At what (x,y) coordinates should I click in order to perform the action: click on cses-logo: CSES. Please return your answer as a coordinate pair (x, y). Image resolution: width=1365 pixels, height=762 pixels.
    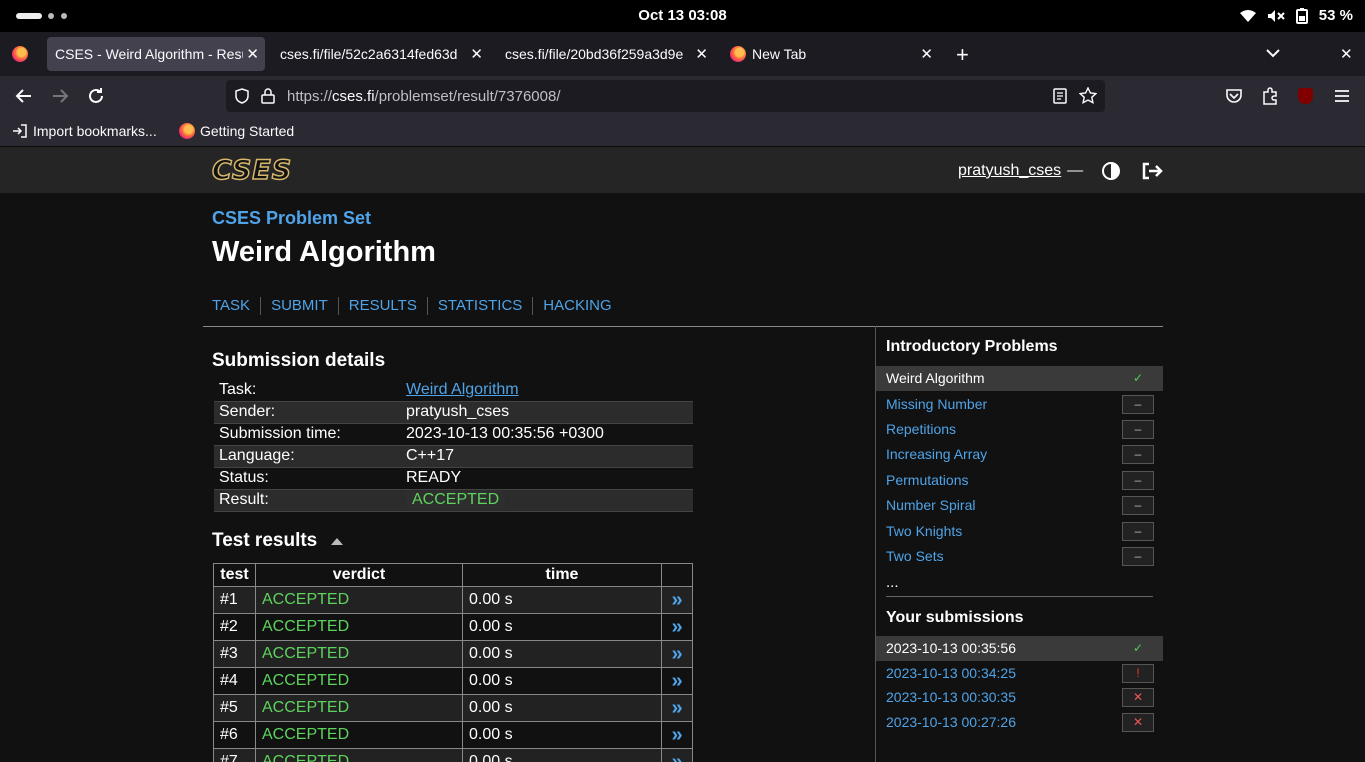
    Looking at the image, I should click on (251, 170).